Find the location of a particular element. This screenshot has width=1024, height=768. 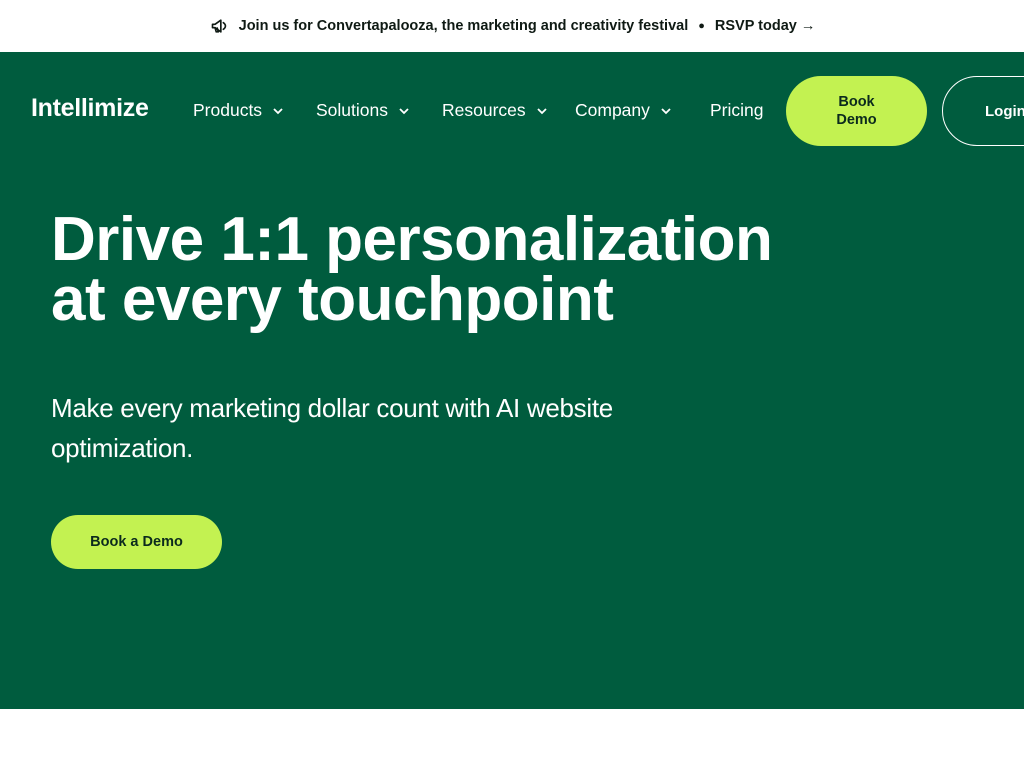

nav-pricing-label: Pricing is located at coordinates (737, 110).